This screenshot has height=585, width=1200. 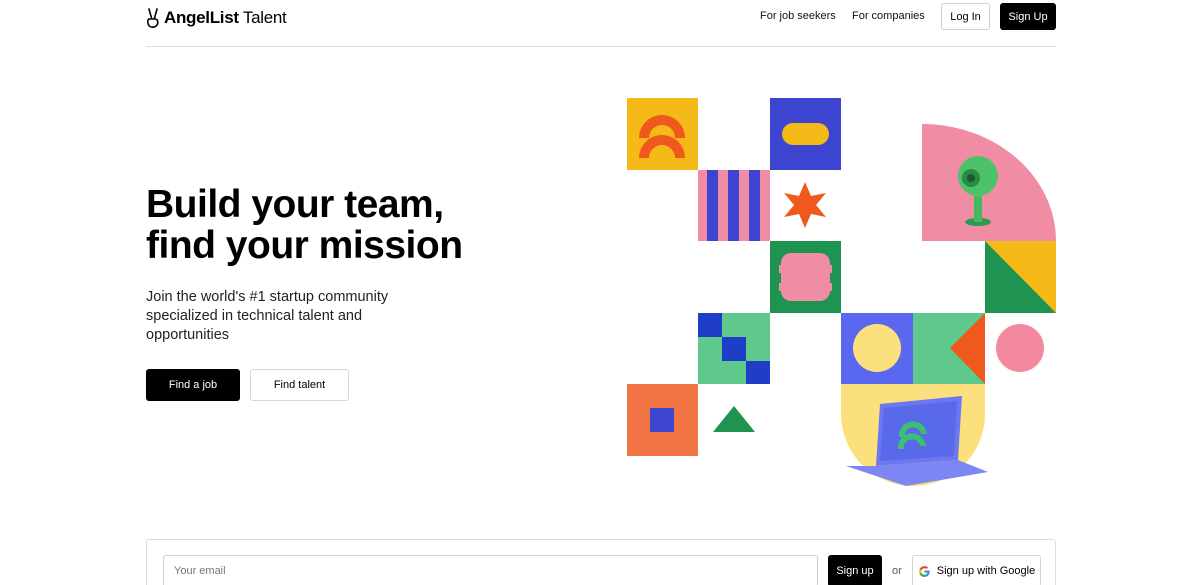 What do you see at coordinates (1020, 277) in the screenshot?
I see `triangle-tile` at bounding box center [1020, 277].